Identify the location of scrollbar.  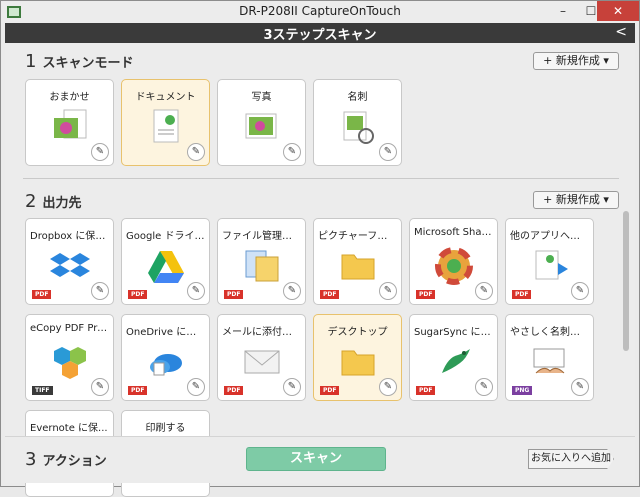
(626, 331).